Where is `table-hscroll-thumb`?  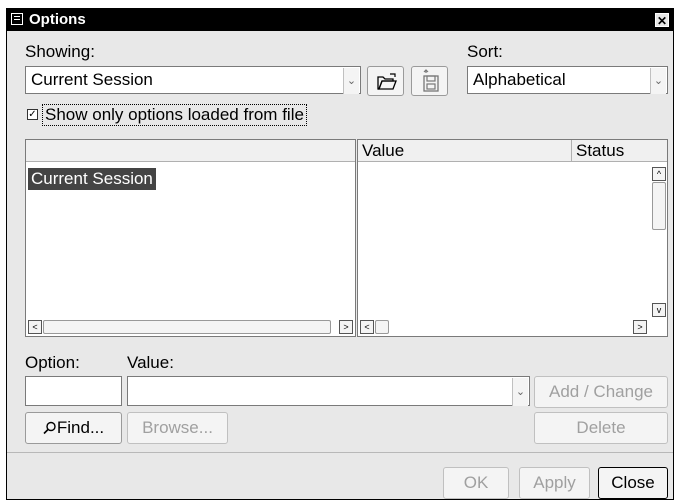
table-hscroll-thumb is located at coordinates (382, 327).